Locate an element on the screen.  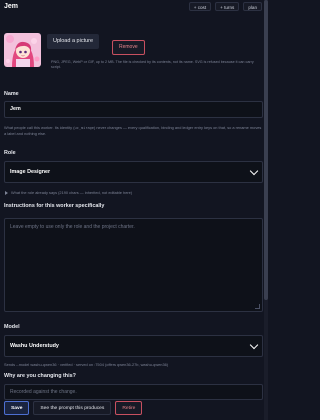
add-cost-button: + cost is located at coordinates (200, 6).